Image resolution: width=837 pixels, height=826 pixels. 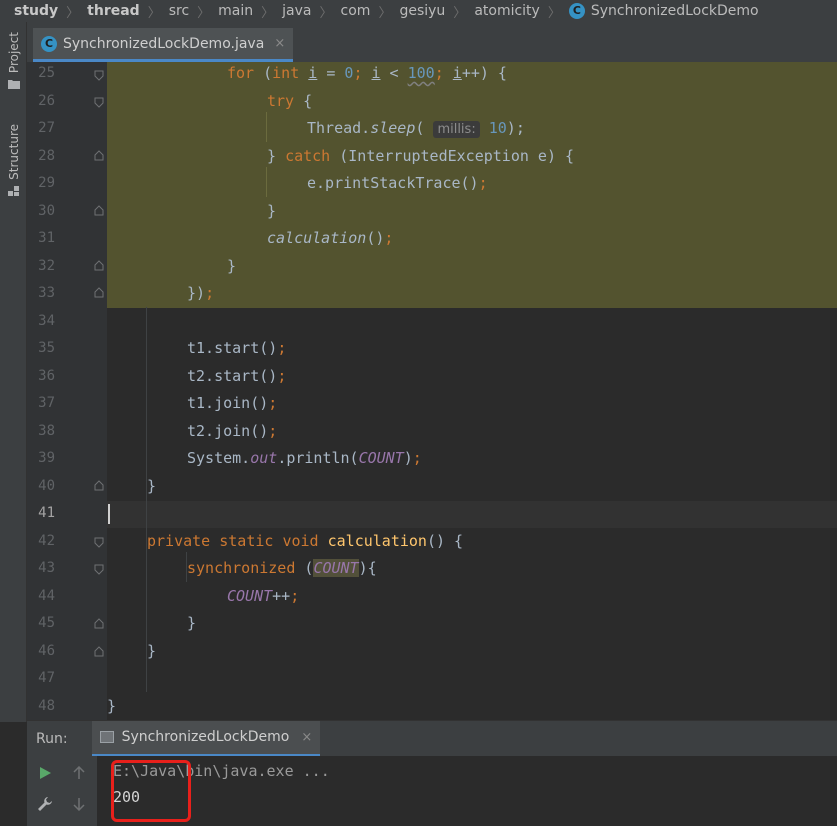 What do you see at coordinates (235, 11) in the screenshot?
I see `breadcrumb-main: main` at bounding box center [235, 11].